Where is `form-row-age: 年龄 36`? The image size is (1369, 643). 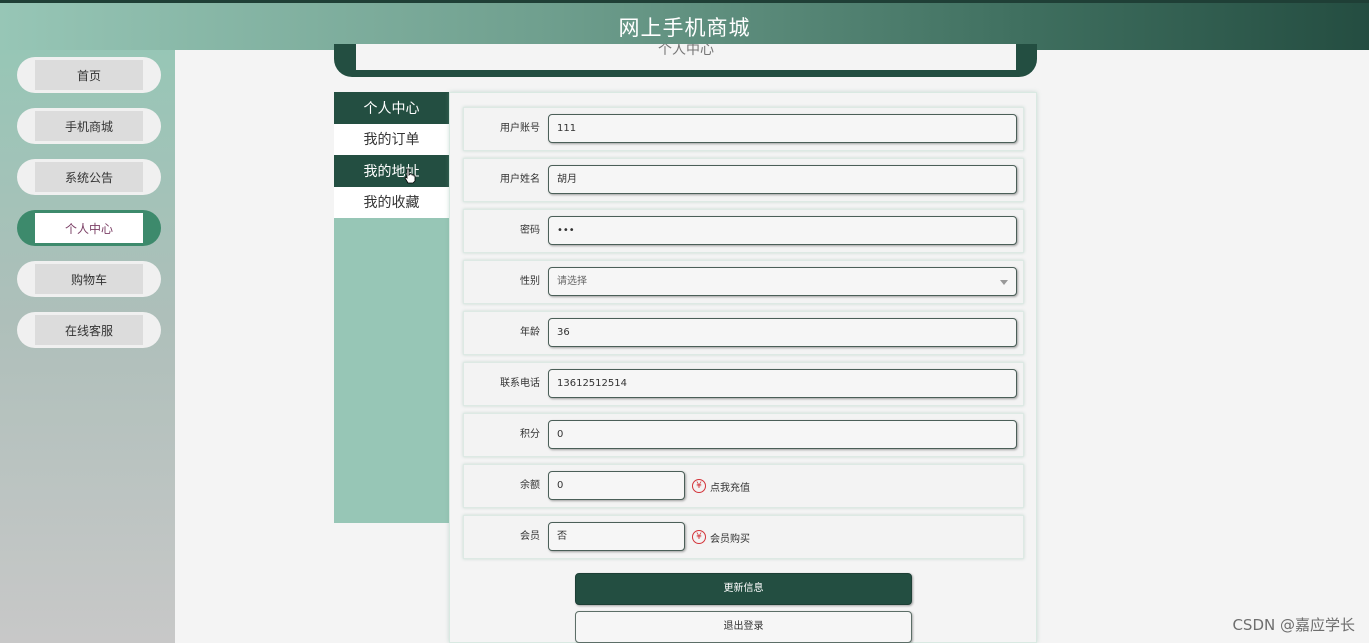
form-row-age: 年龄 36 is located at coordinates (743, 333).